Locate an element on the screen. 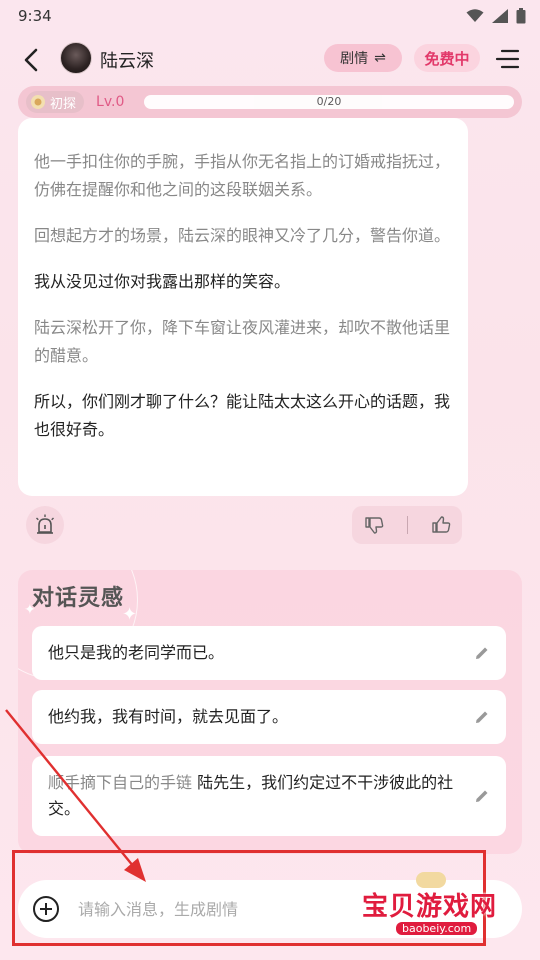 The height and width of the screenshot is (960, 540). feedback-buttons is located at coordinates (407, 525).